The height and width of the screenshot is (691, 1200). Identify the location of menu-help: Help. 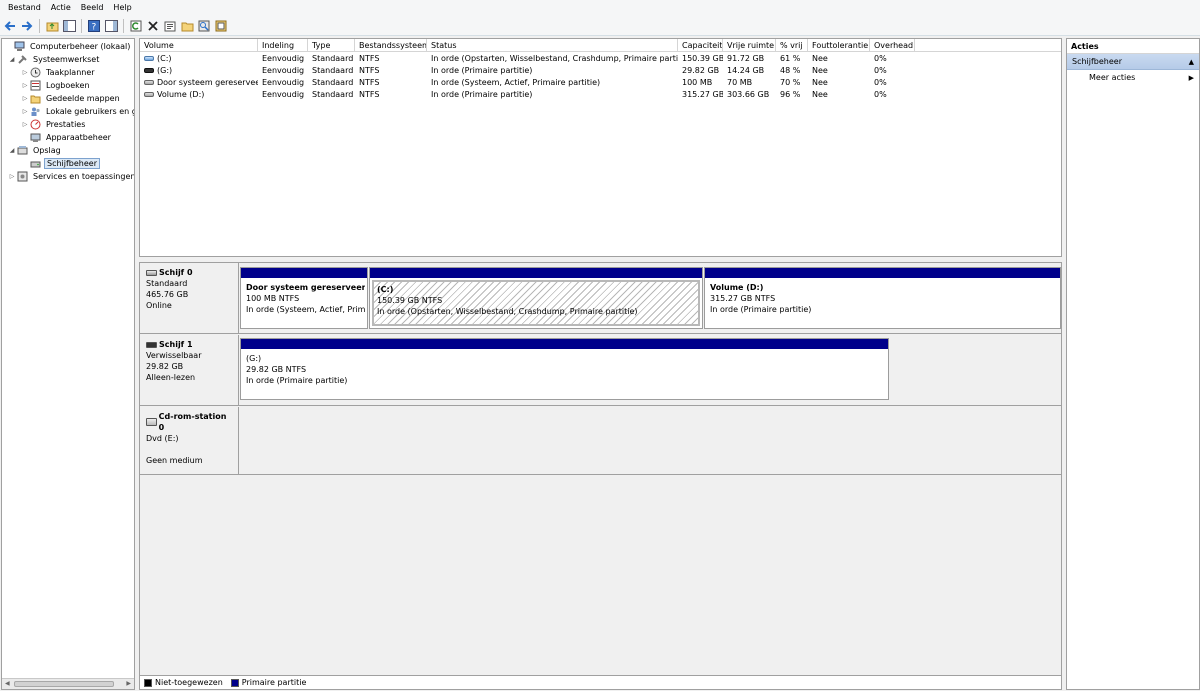
(122, 8).